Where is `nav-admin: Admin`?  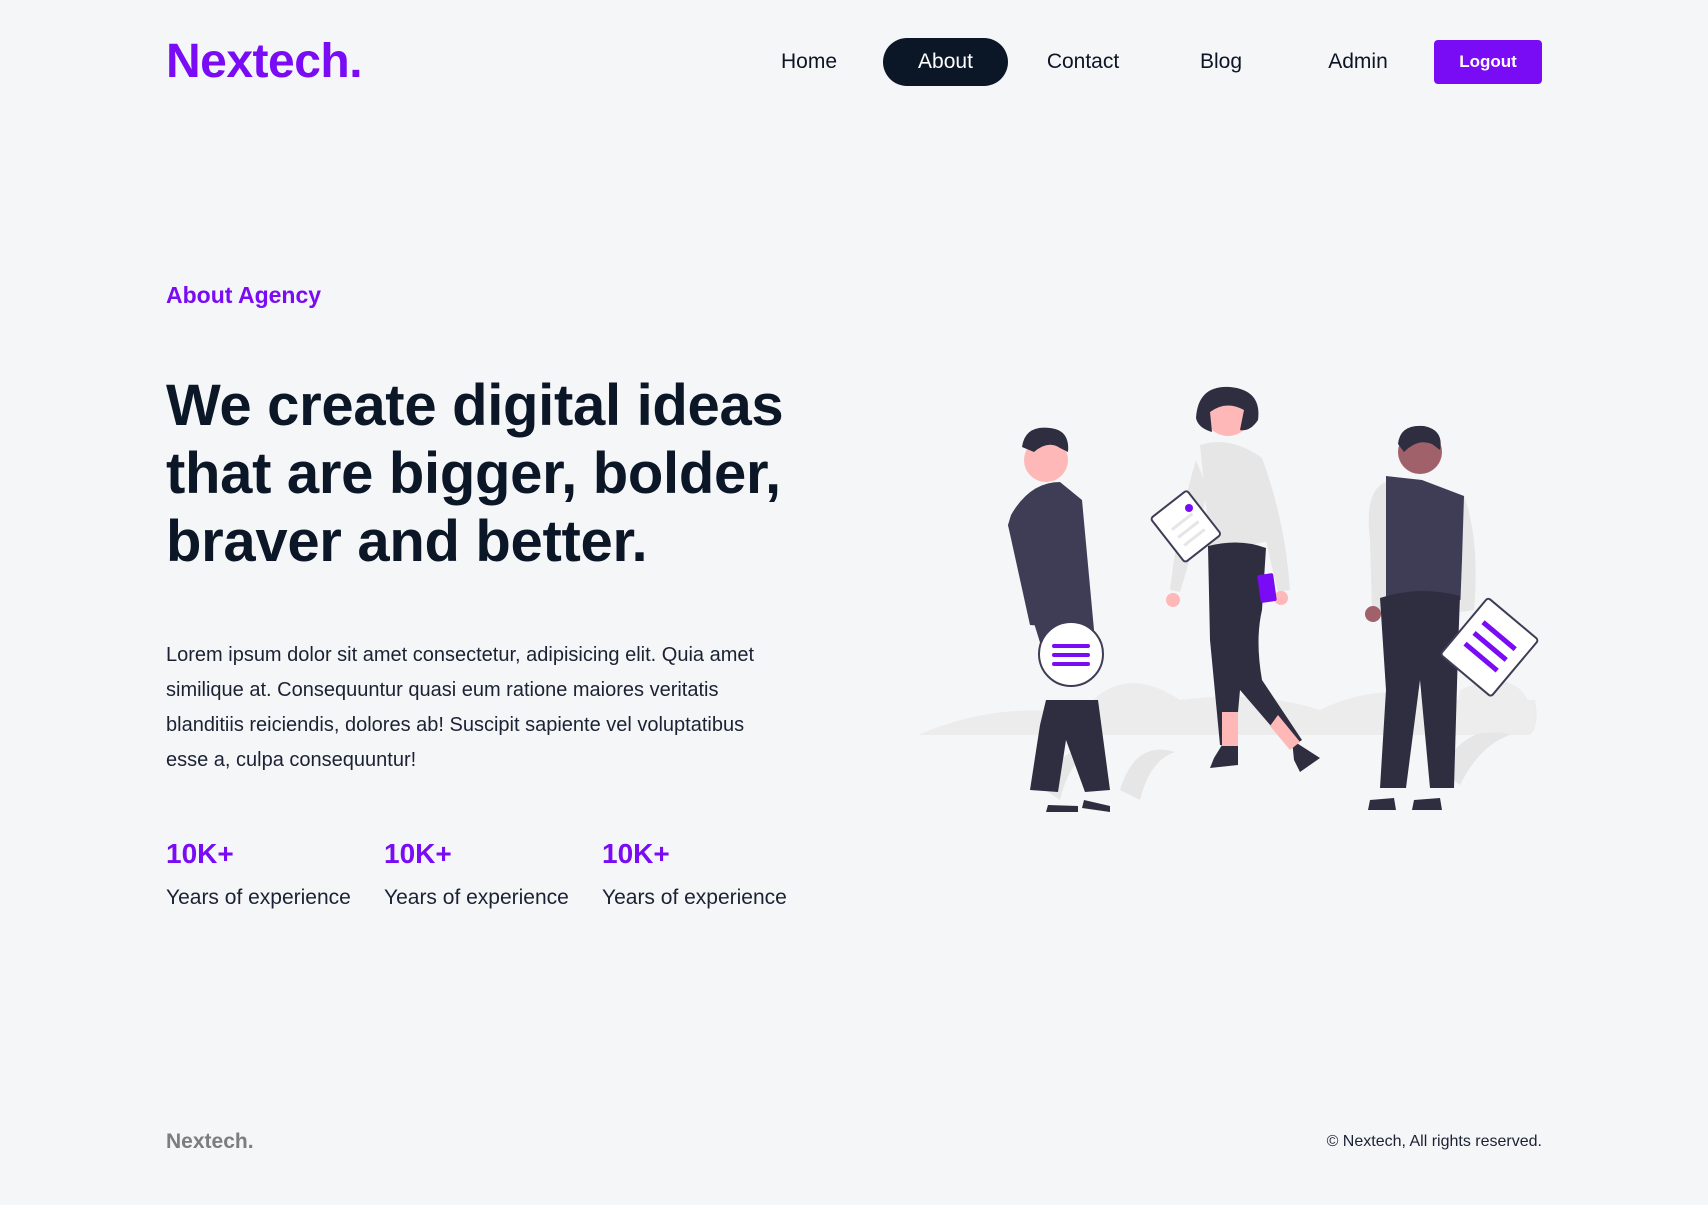 nav-admin: Admin is located at coordinates (1358, 62).